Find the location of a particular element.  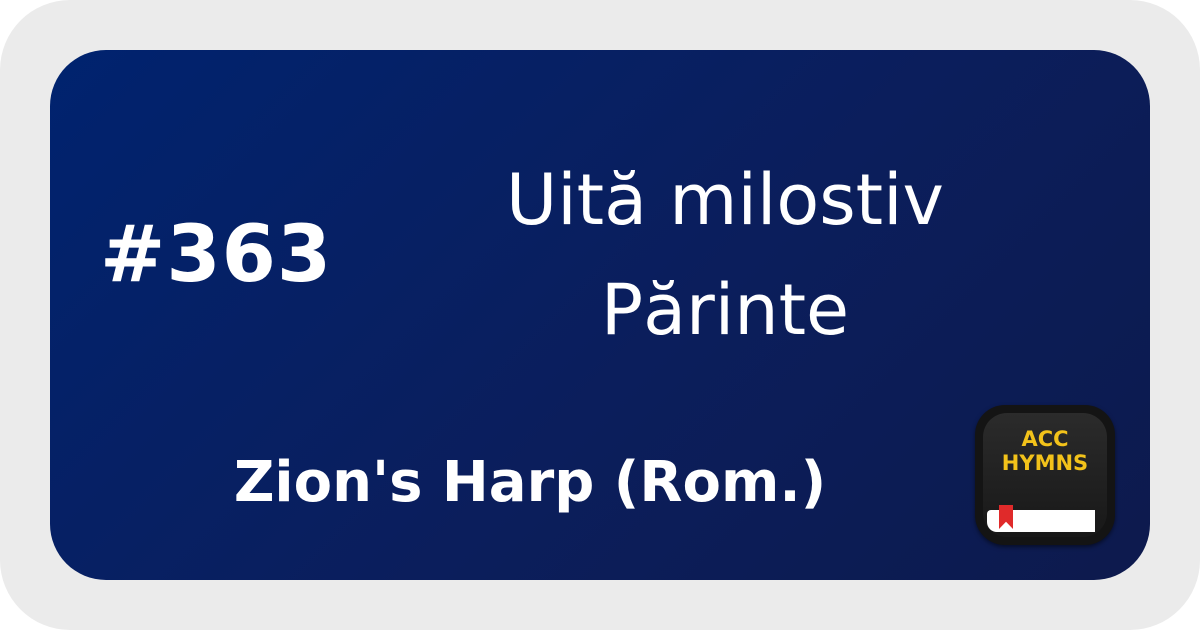

hymn-number: #363 is located at coordinates (216, 255).